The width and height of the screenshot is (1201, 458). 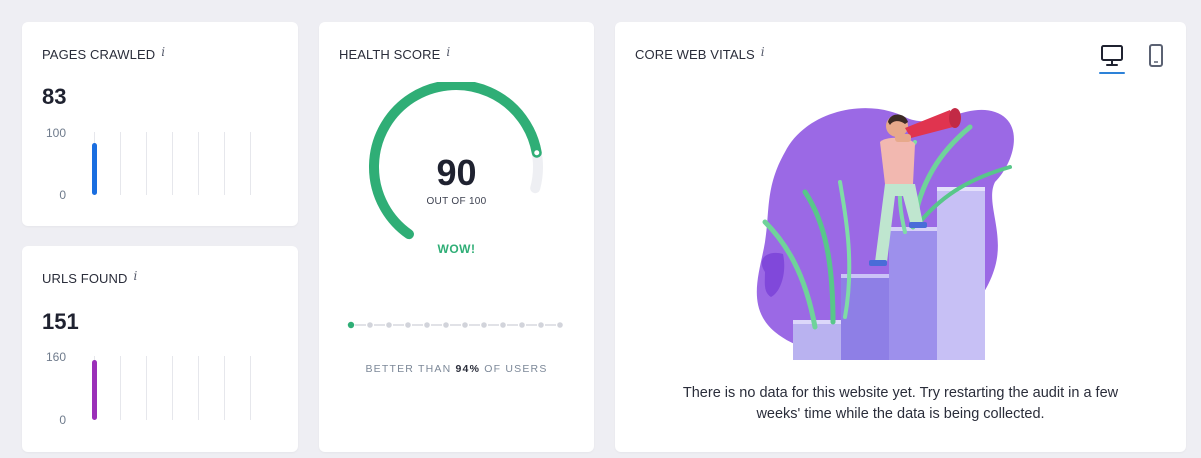 I want to click on urls-axis-min: 0, so click(x=62, y=420).